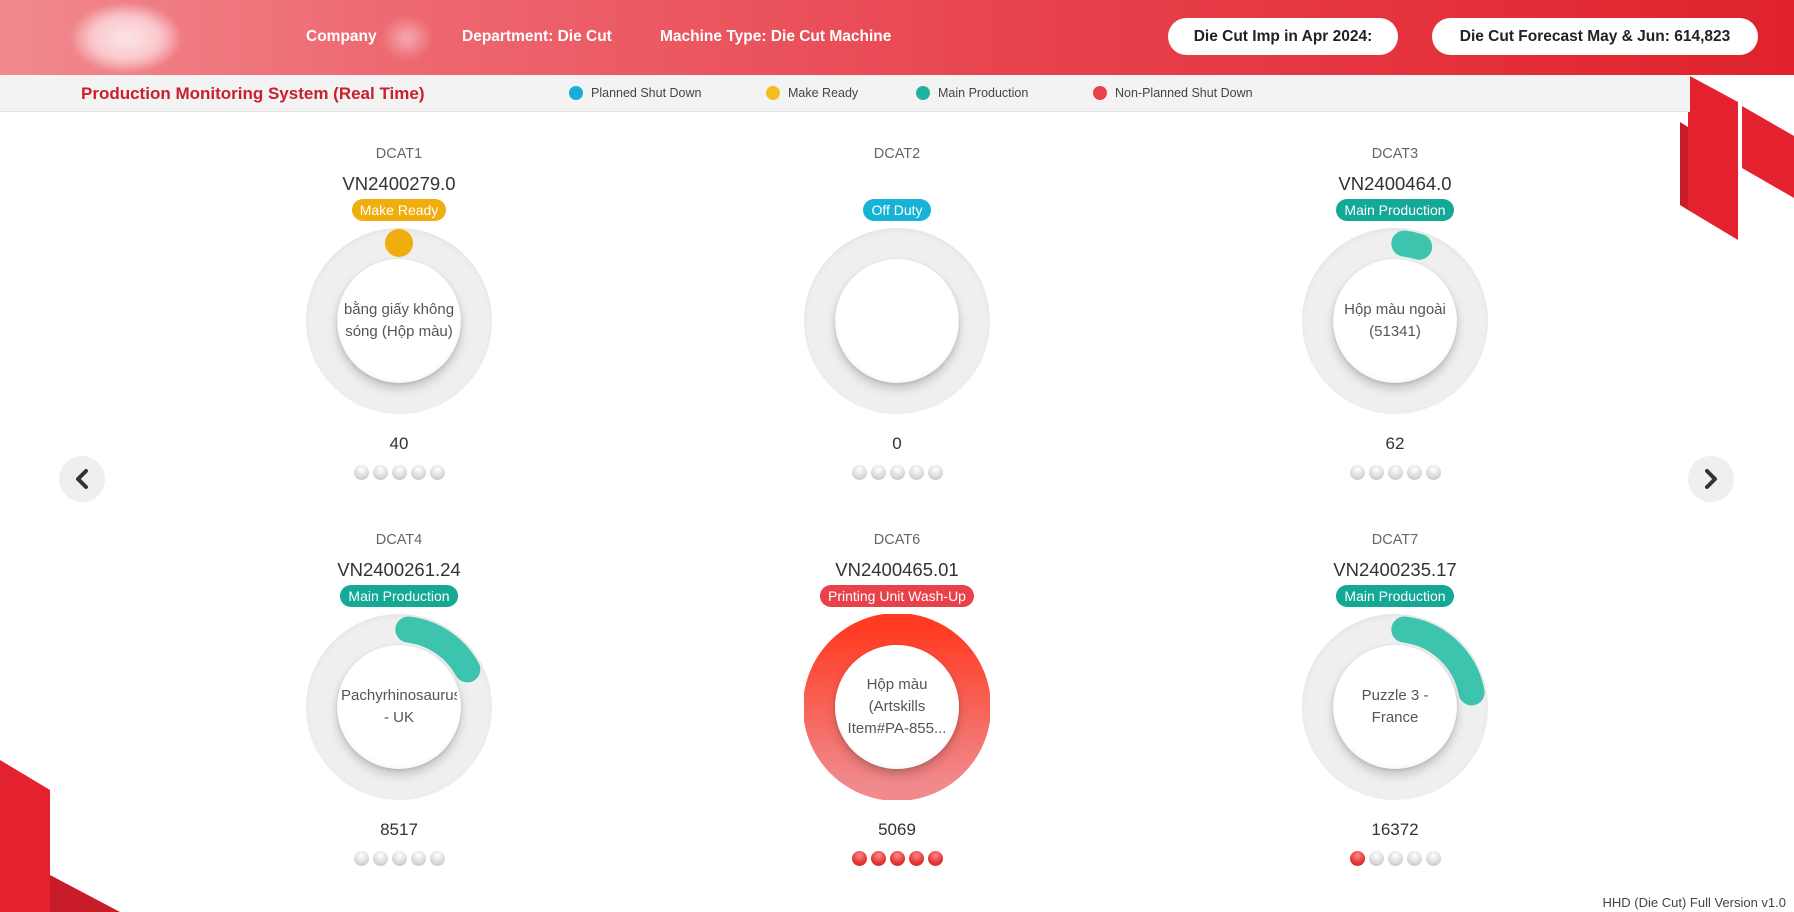  I want to click on page-title: Production Monitoring System (Real Time), so click(253, 93).